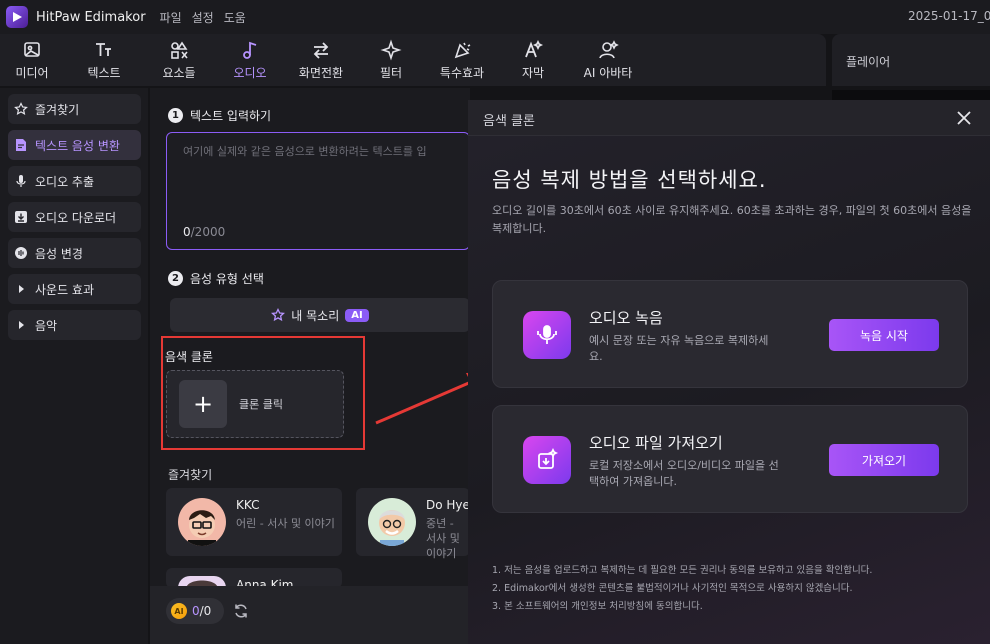 This screenshot has height=644, width=990. I want to click on text-icon, so click(103, 49).